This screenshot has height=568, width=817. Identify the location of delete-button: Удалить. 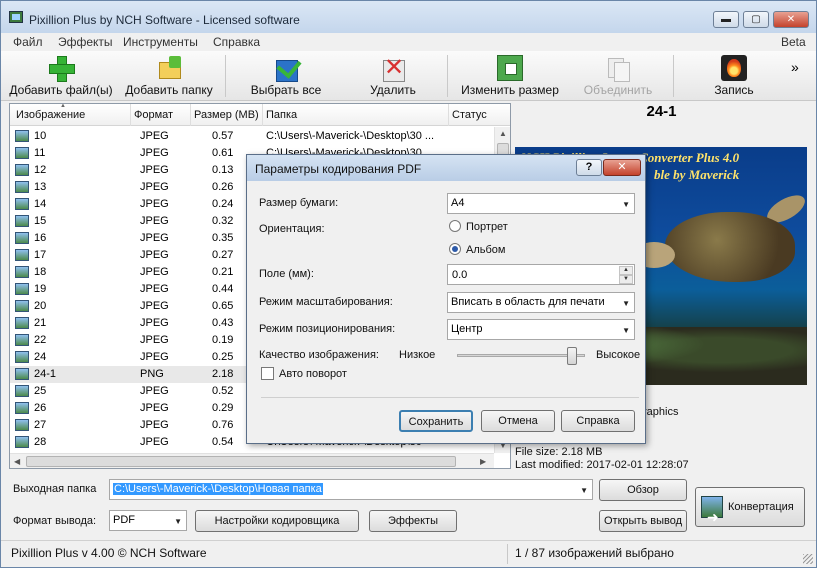
(393, 76).